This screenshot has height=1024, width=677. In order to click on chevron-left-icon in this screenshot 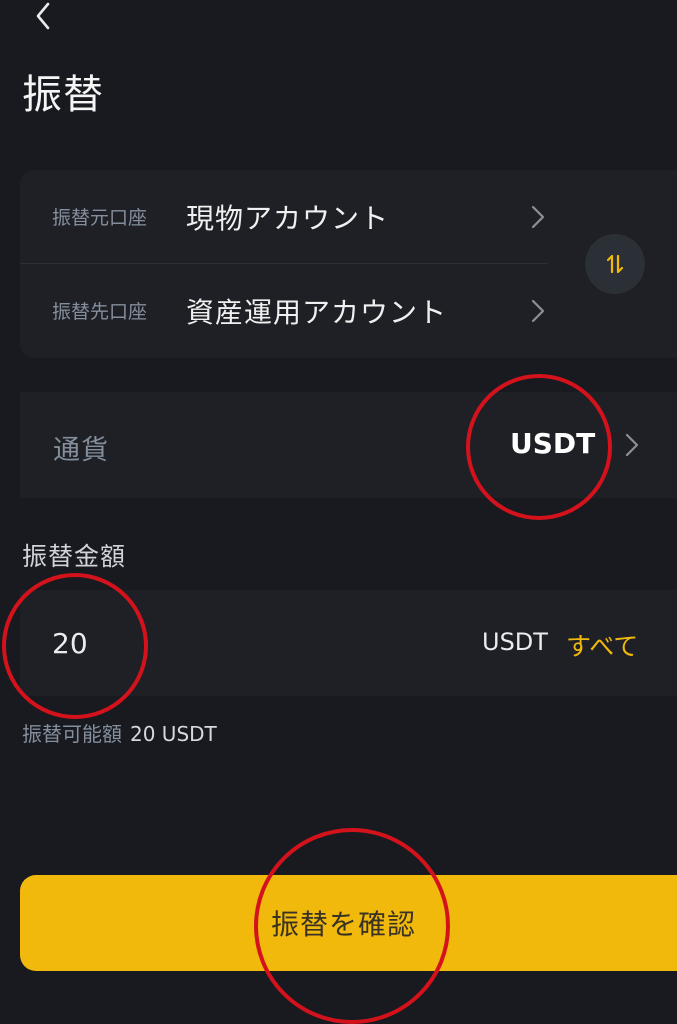, I will do `click(43, 16)`.